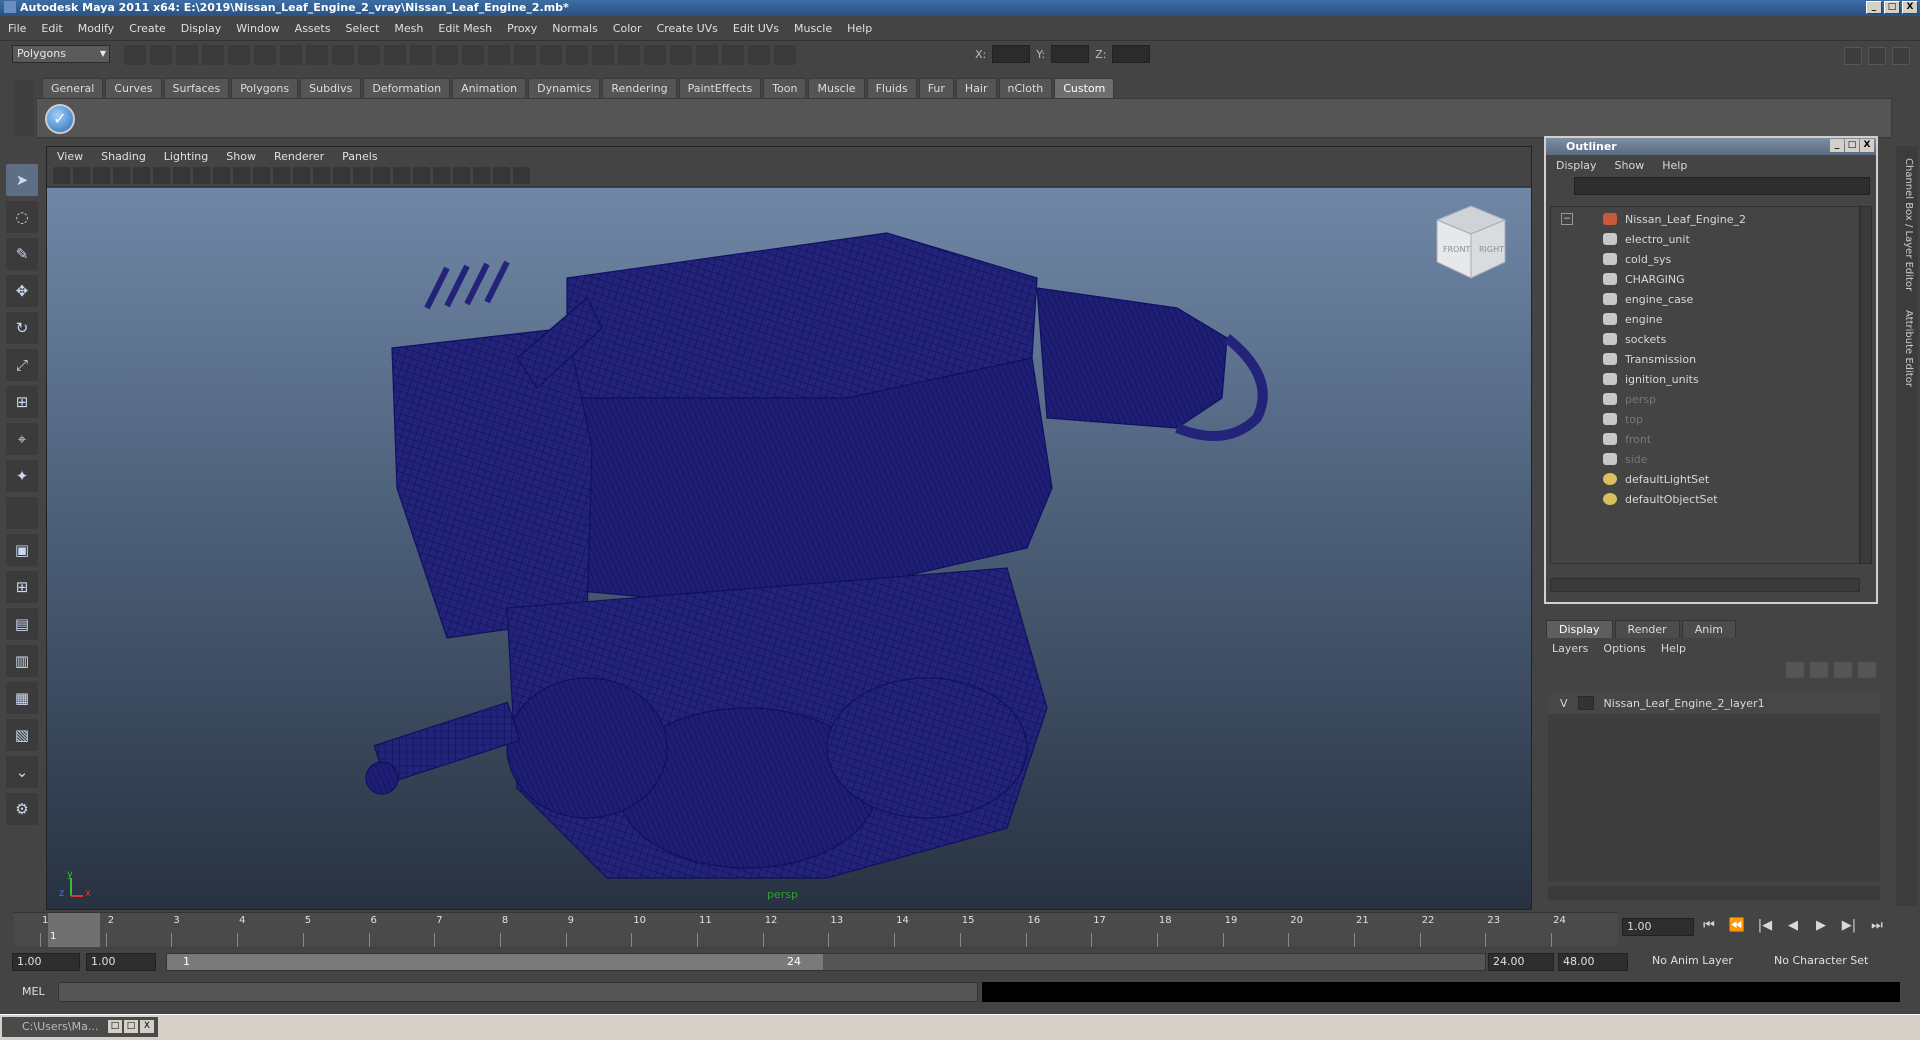 Image resolution: width=1920 pixels, height=1040 pixels. I want to click on hypershade-persp-layout-icon: ▦, so click(22, 698).